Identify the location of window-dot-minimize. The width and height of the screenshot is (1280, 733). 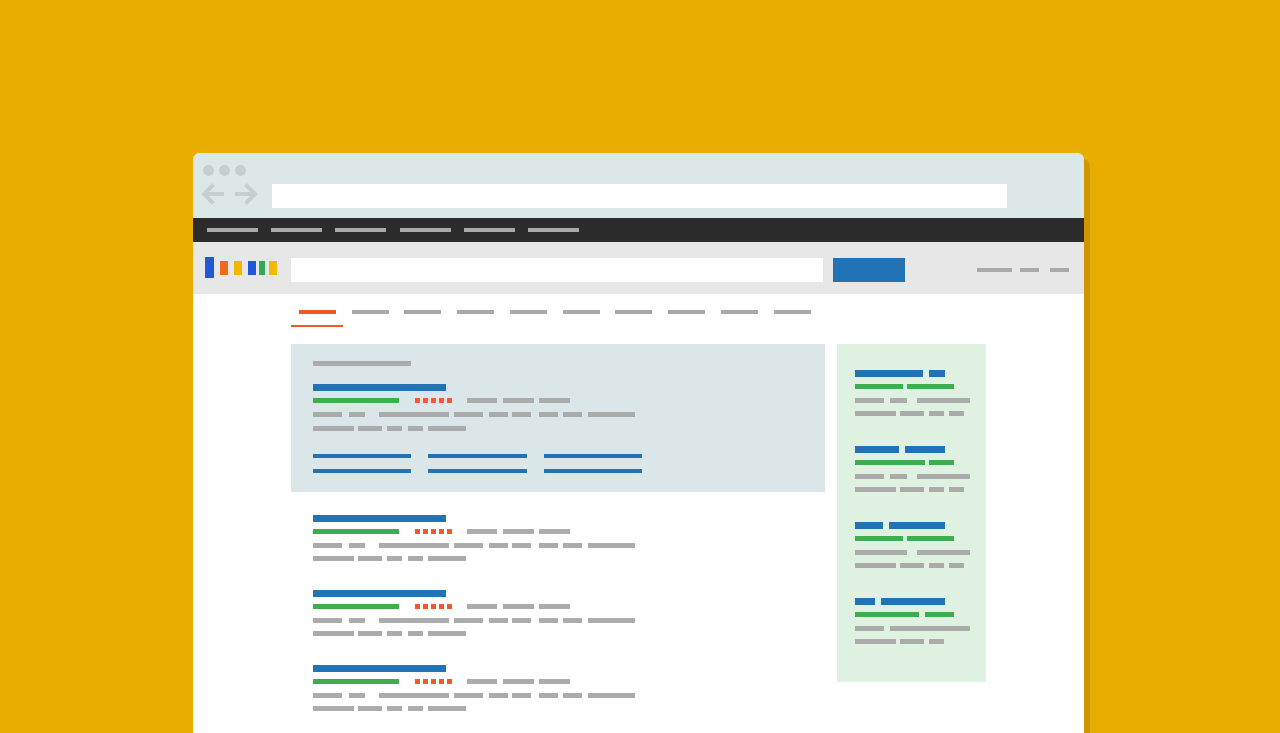
(224, 170).